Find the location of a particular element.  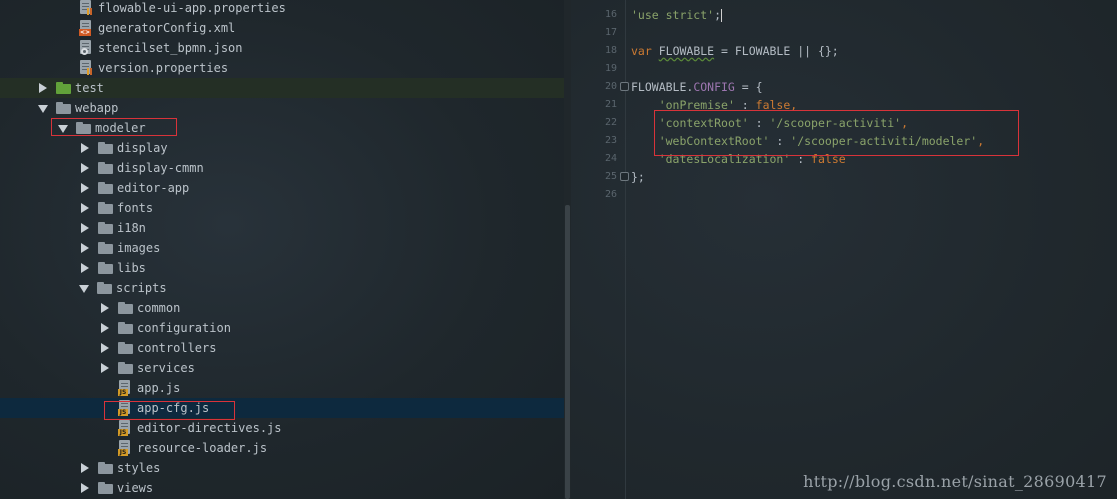

tree-item-label: fonts is located at coordinates (135, 208).